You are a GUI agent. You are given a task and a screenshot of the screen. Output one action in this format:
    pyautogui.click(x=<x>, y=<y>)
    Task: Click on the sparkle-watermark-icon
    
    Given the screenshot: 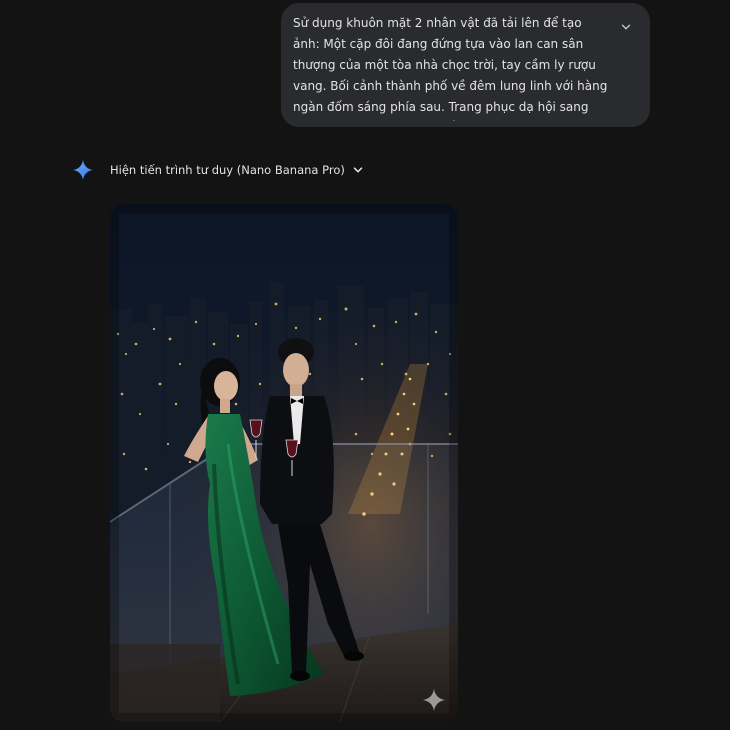 What is the action you would take?
    pyautogui.click(x=434, y=700)
    